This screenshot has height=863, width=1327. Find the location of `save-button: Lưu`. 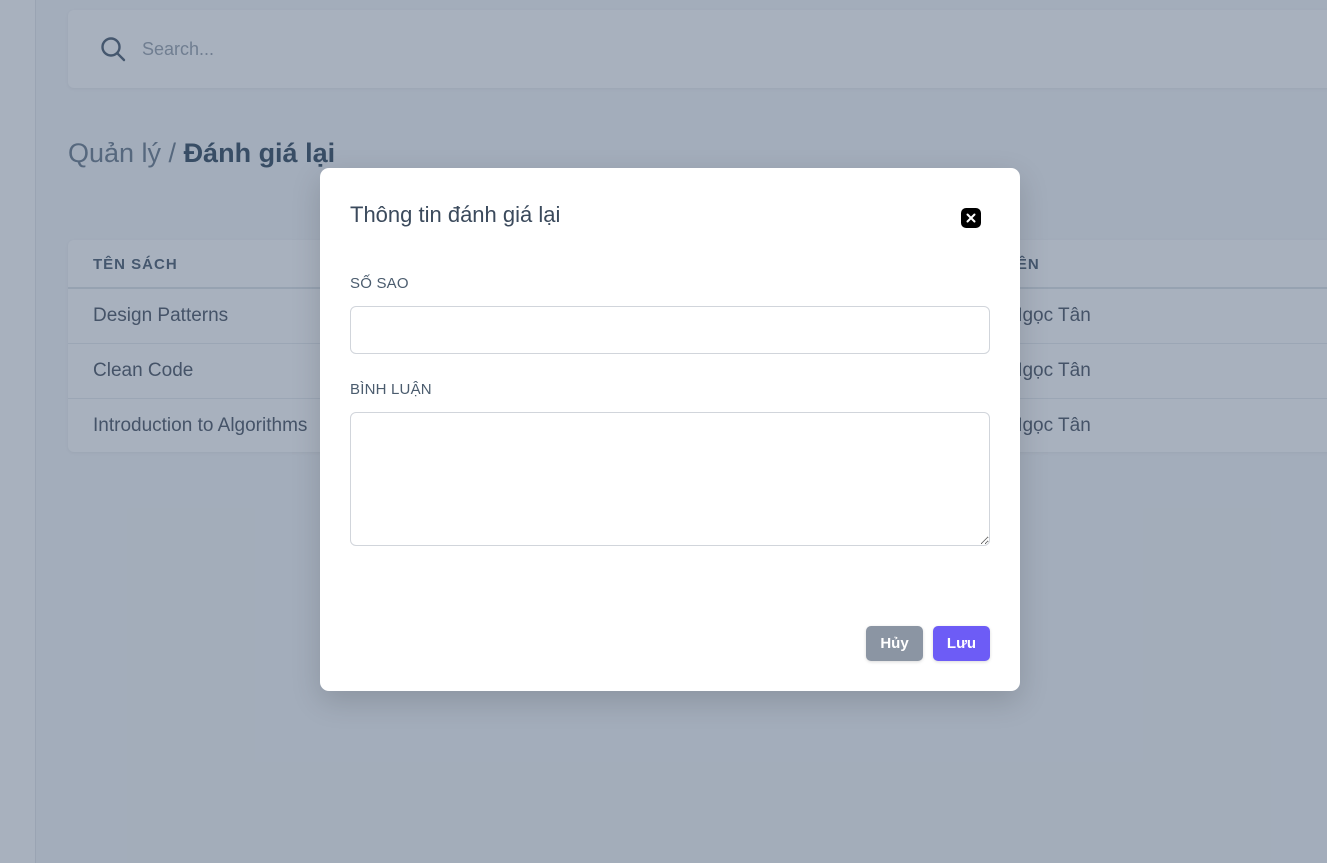

save-button: Lưu is located at coordinates (961, 643).